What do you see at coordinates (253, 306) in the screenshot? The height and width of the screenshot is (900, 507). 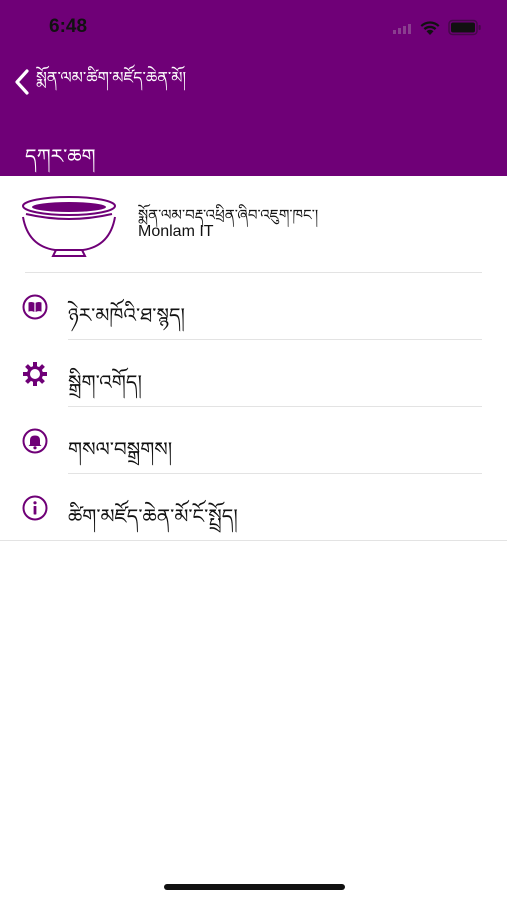 I see `menu-item-glossary: ཉེར་མཁོའི་ཐ་སྙད།` at bounding box center [253, 306].